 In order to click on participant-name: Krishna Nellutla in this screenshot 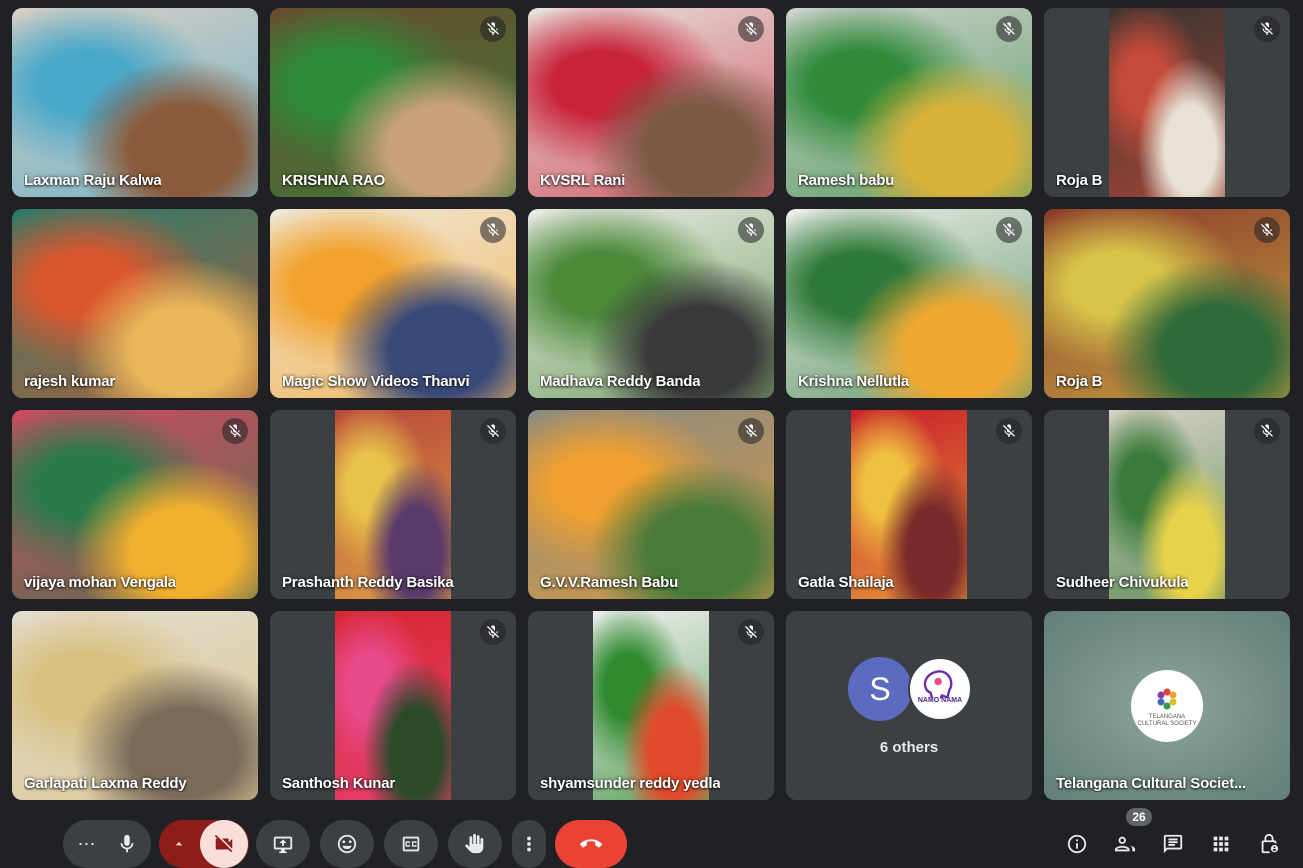, I will do `click(853, 381)`.